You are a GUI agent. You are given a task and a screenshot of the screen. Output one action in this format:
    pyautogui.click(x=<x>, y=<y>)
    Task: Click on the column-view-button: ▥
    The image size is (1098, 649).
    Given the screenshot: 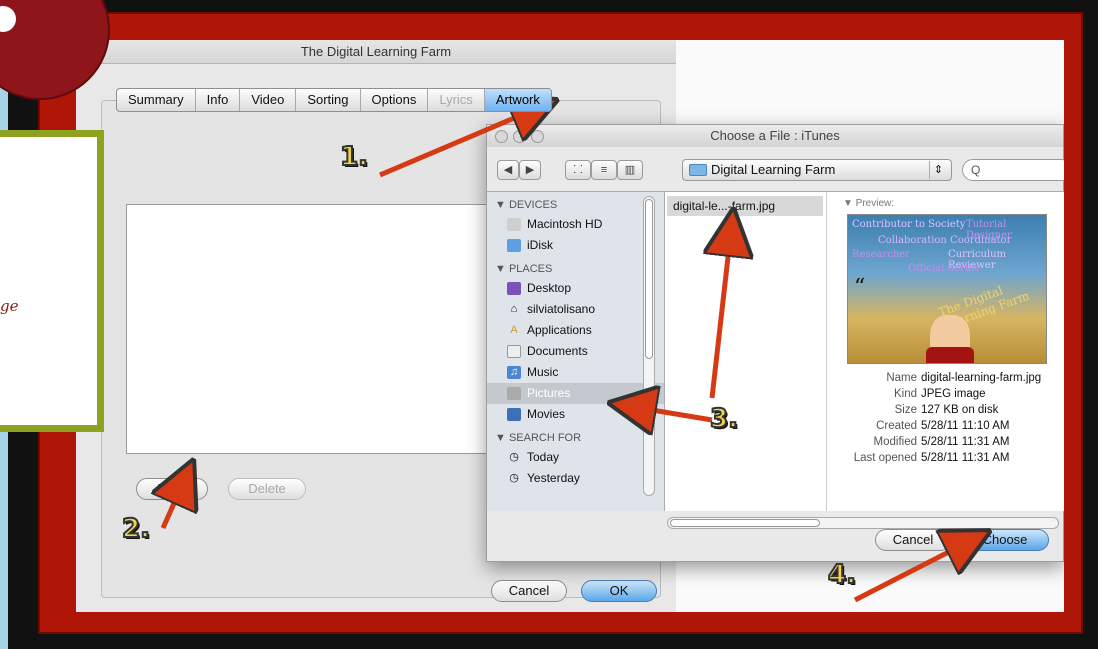 What is the action you would take?
    pyautogui.click(x=630, y=170)
    